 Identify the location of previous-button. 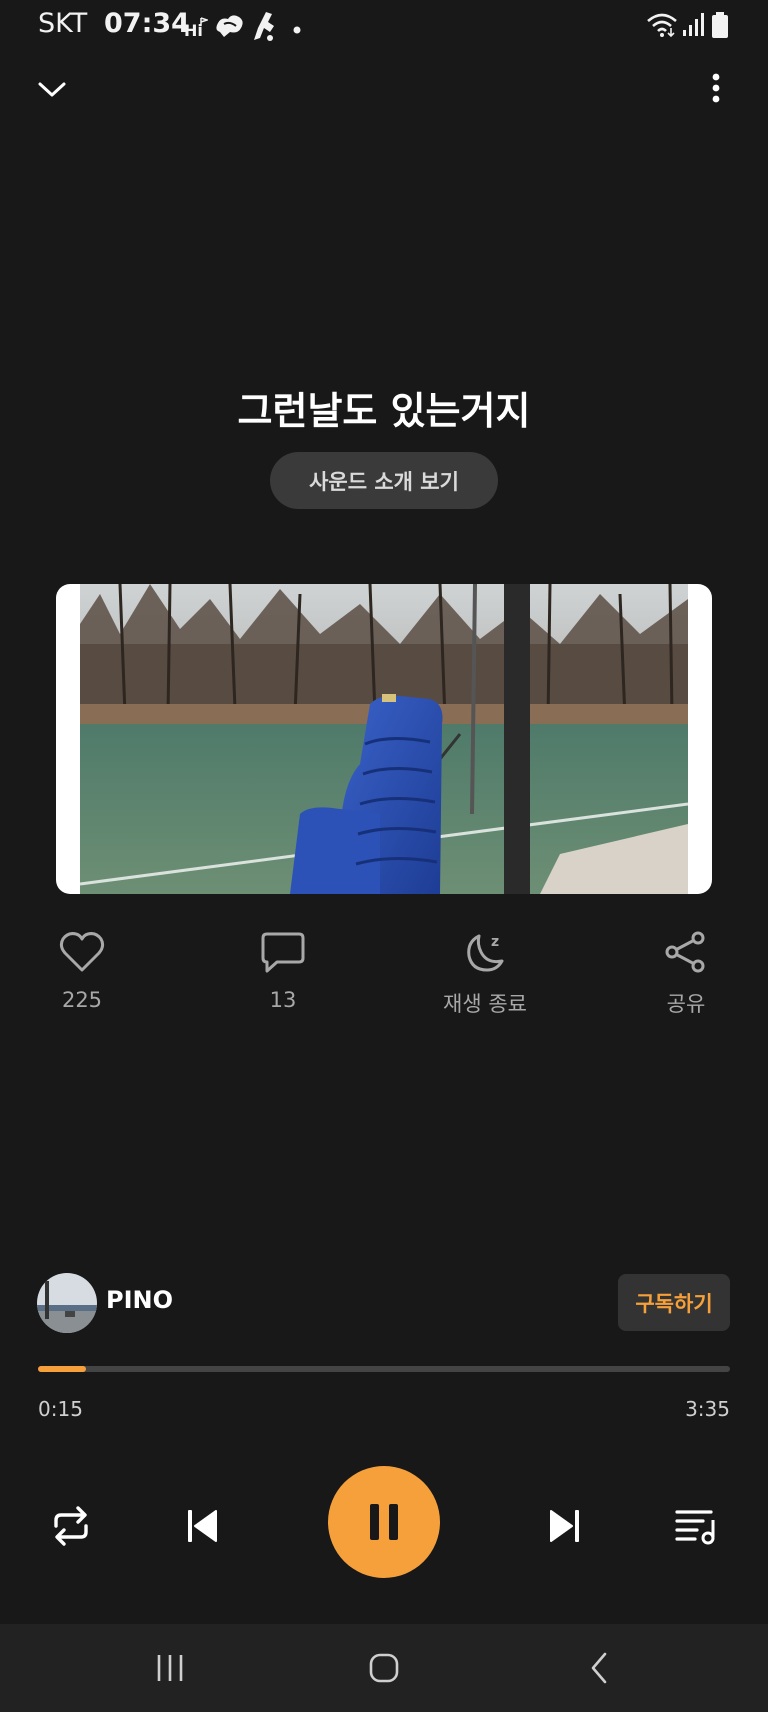
(202, 1526).